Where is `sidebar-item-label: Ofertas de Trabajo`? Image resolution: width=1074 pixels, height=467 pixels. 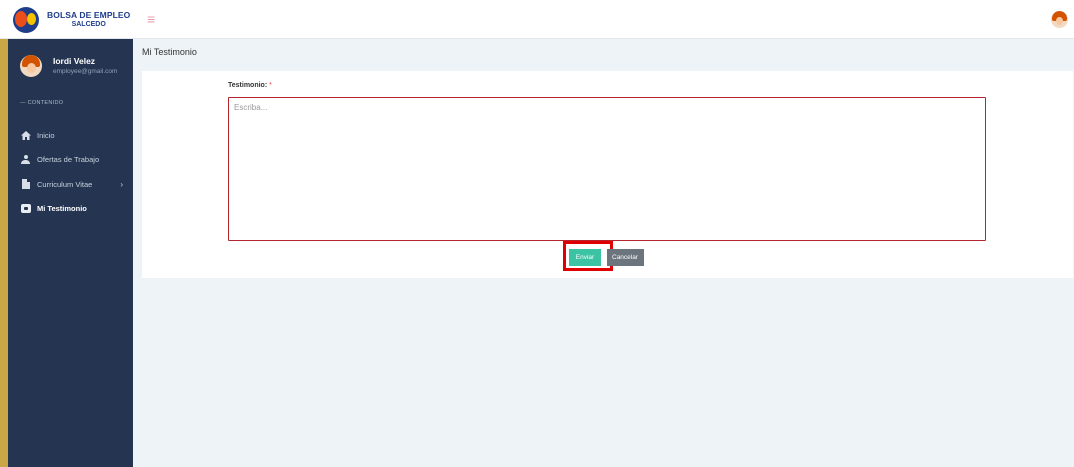 sidebar-item-label: Ofertas de Trabajo is located at coordinates (68, 160).